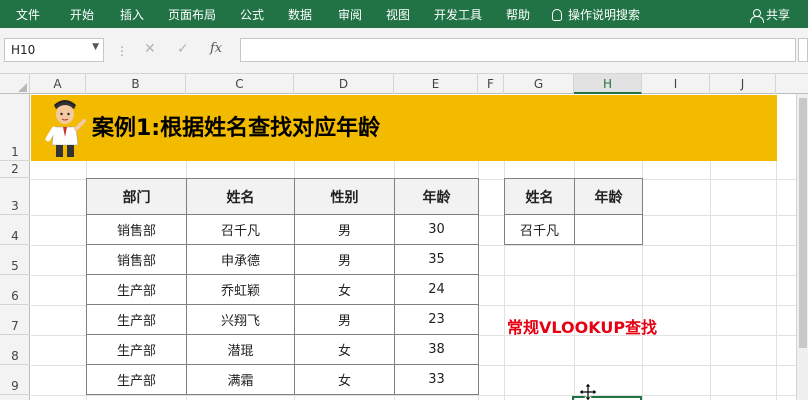 Image resolution: width=808 pixels, height=400 pixels. Describe the element at coordinates (436, 349) in the screenshot. I see `table-cell: 38` at that location.